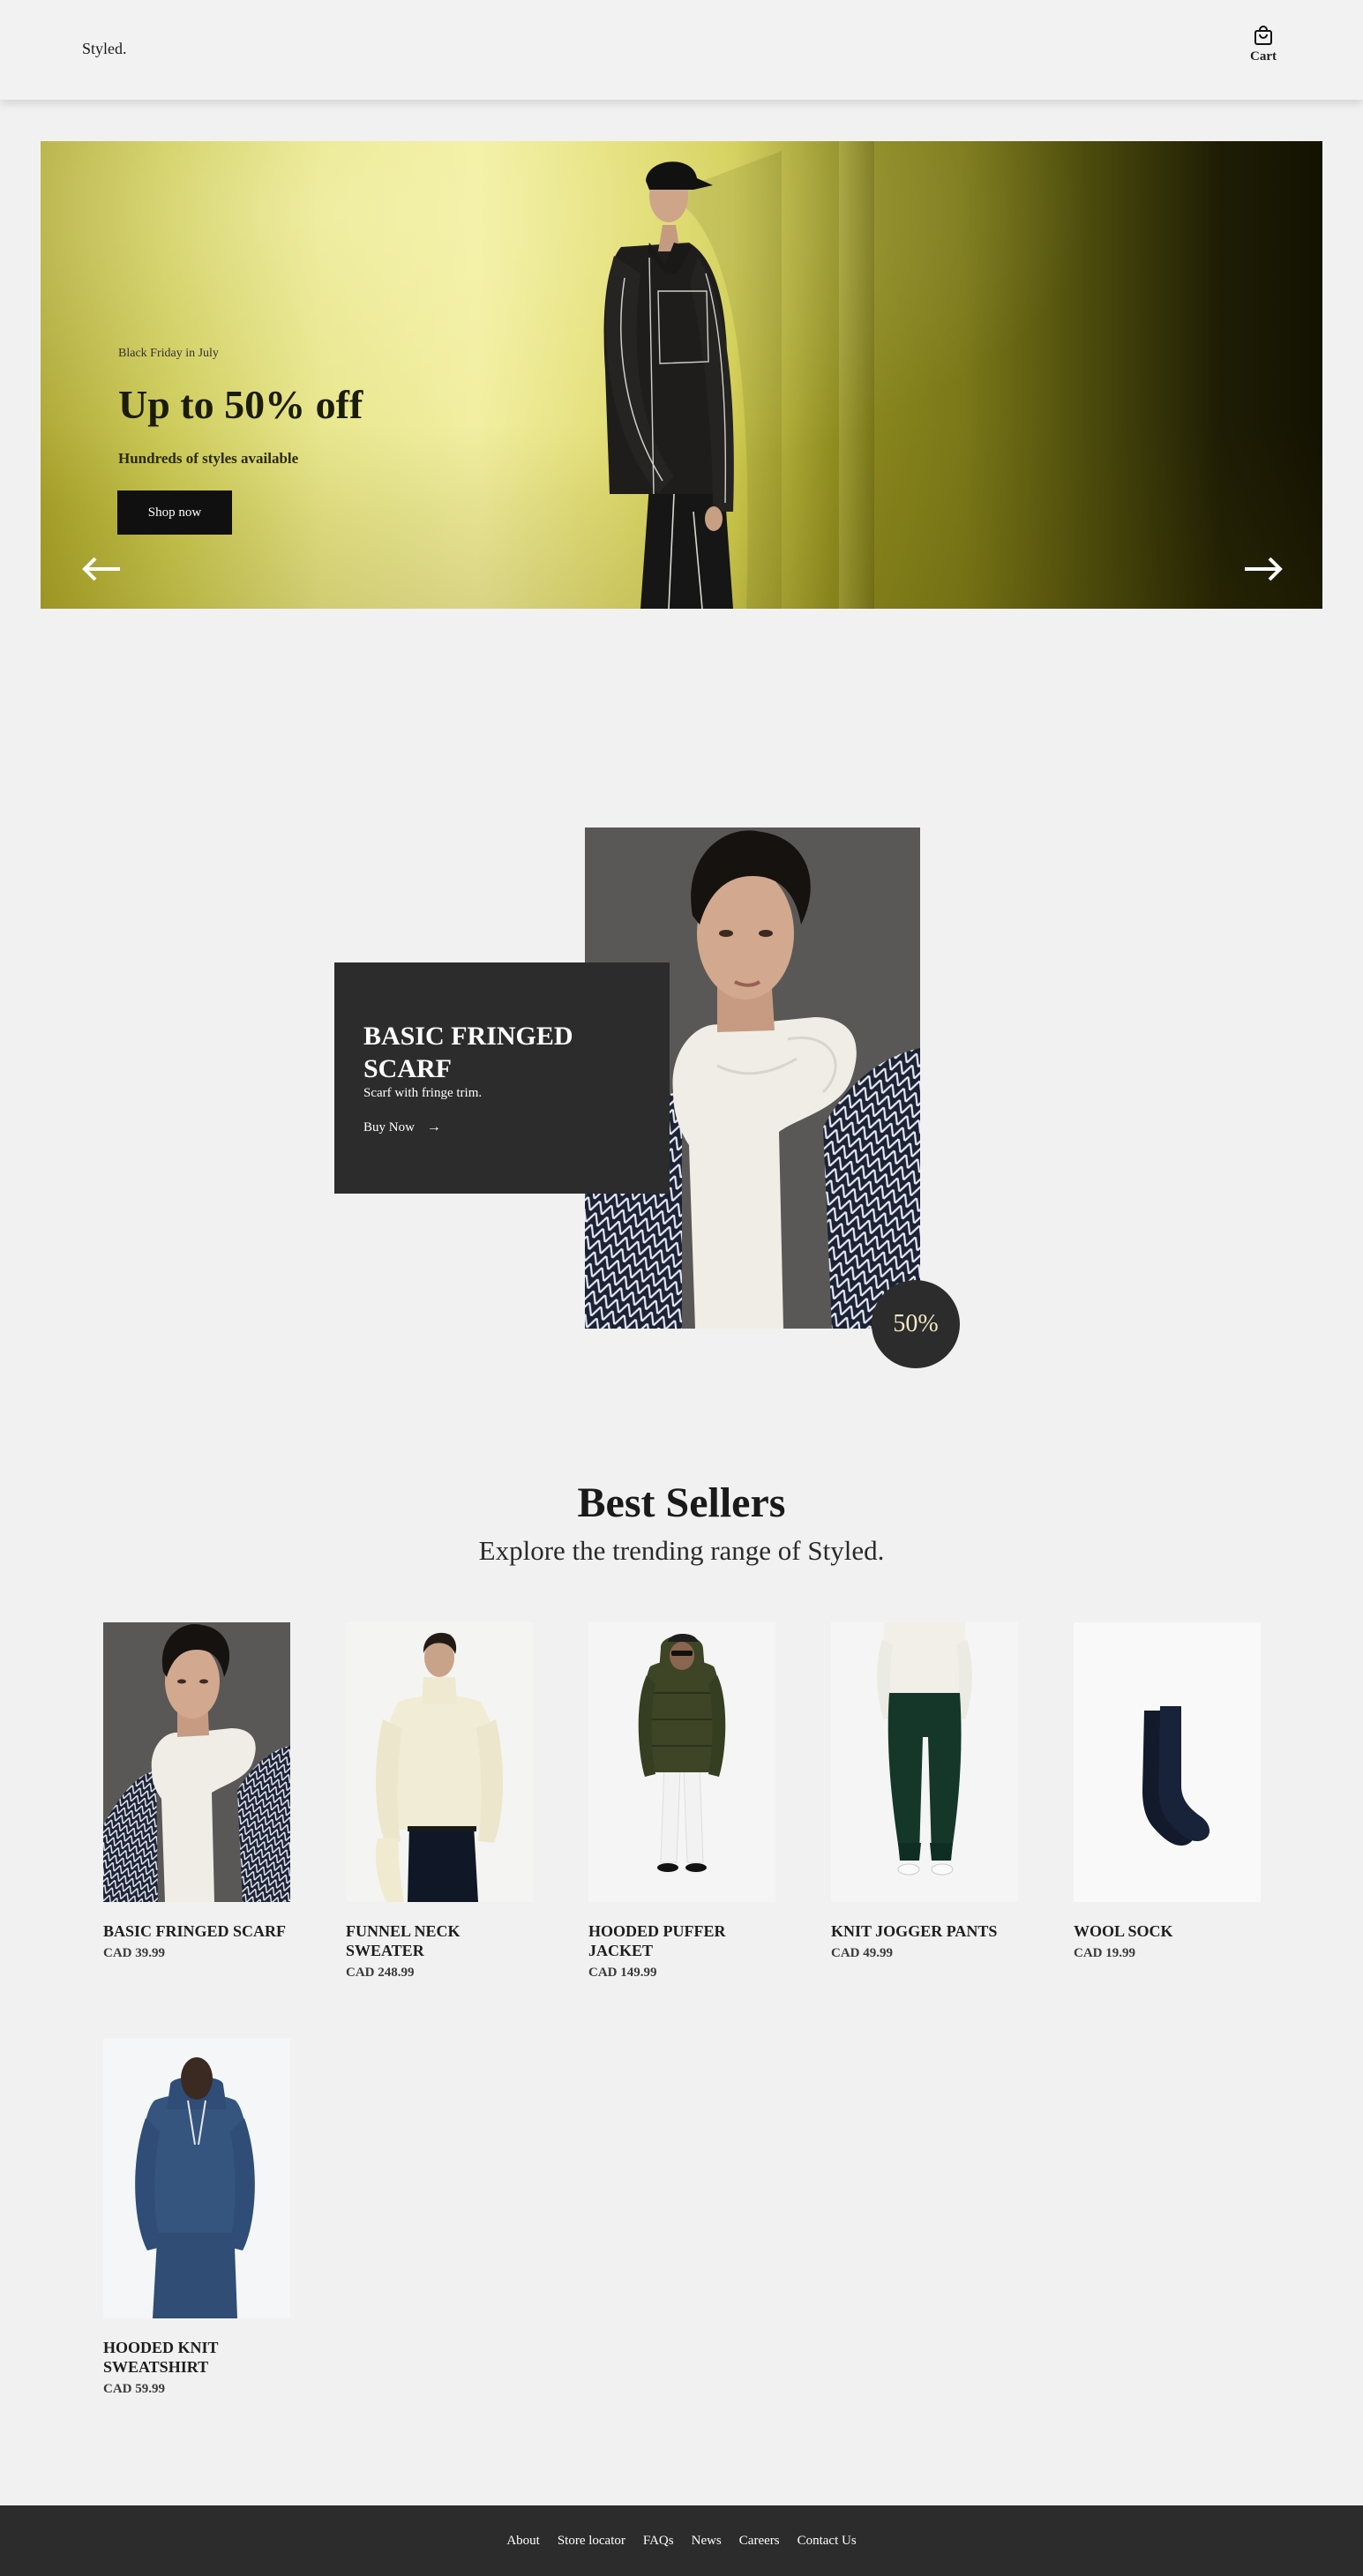  Describe the element at coordinates (1104, 1953) in the screenshot. I see `product-price: CAD 19.99` at that location.